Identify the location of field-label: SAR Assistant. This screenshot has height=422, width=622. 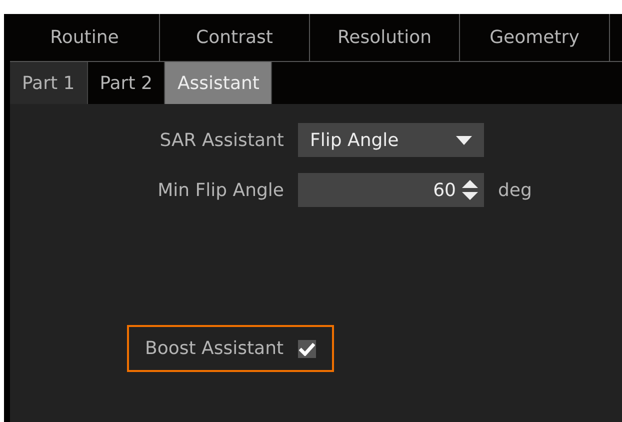
(221, 140).